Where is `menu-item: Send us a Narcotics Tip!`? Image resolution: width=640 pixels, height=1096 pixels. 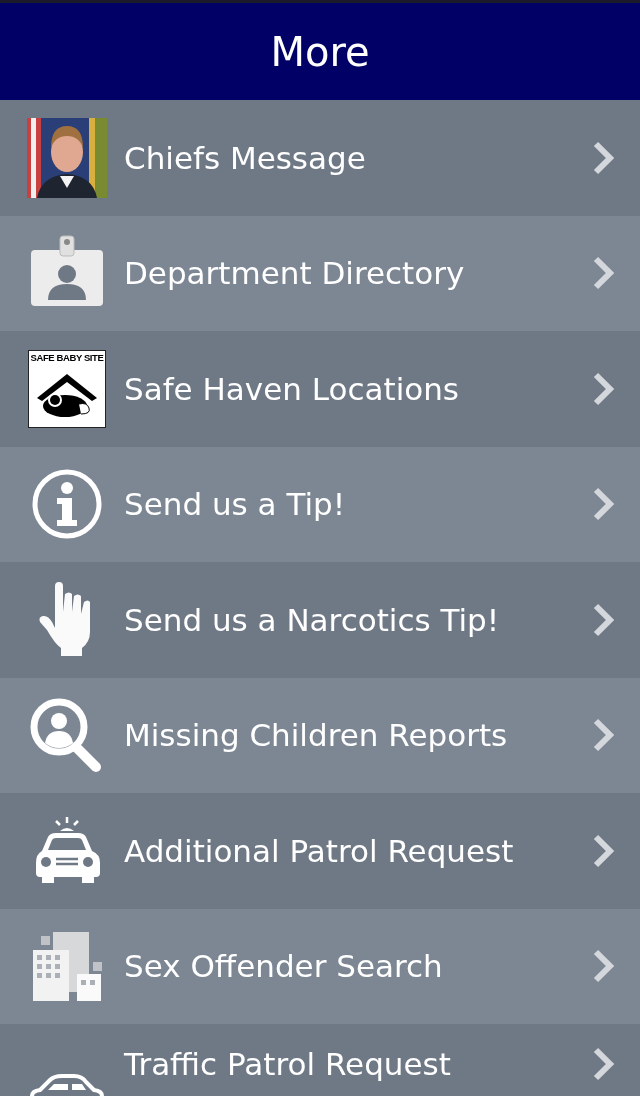
menu-item: Send us a Narcotics Tip! is located at coordinates (320, 620).